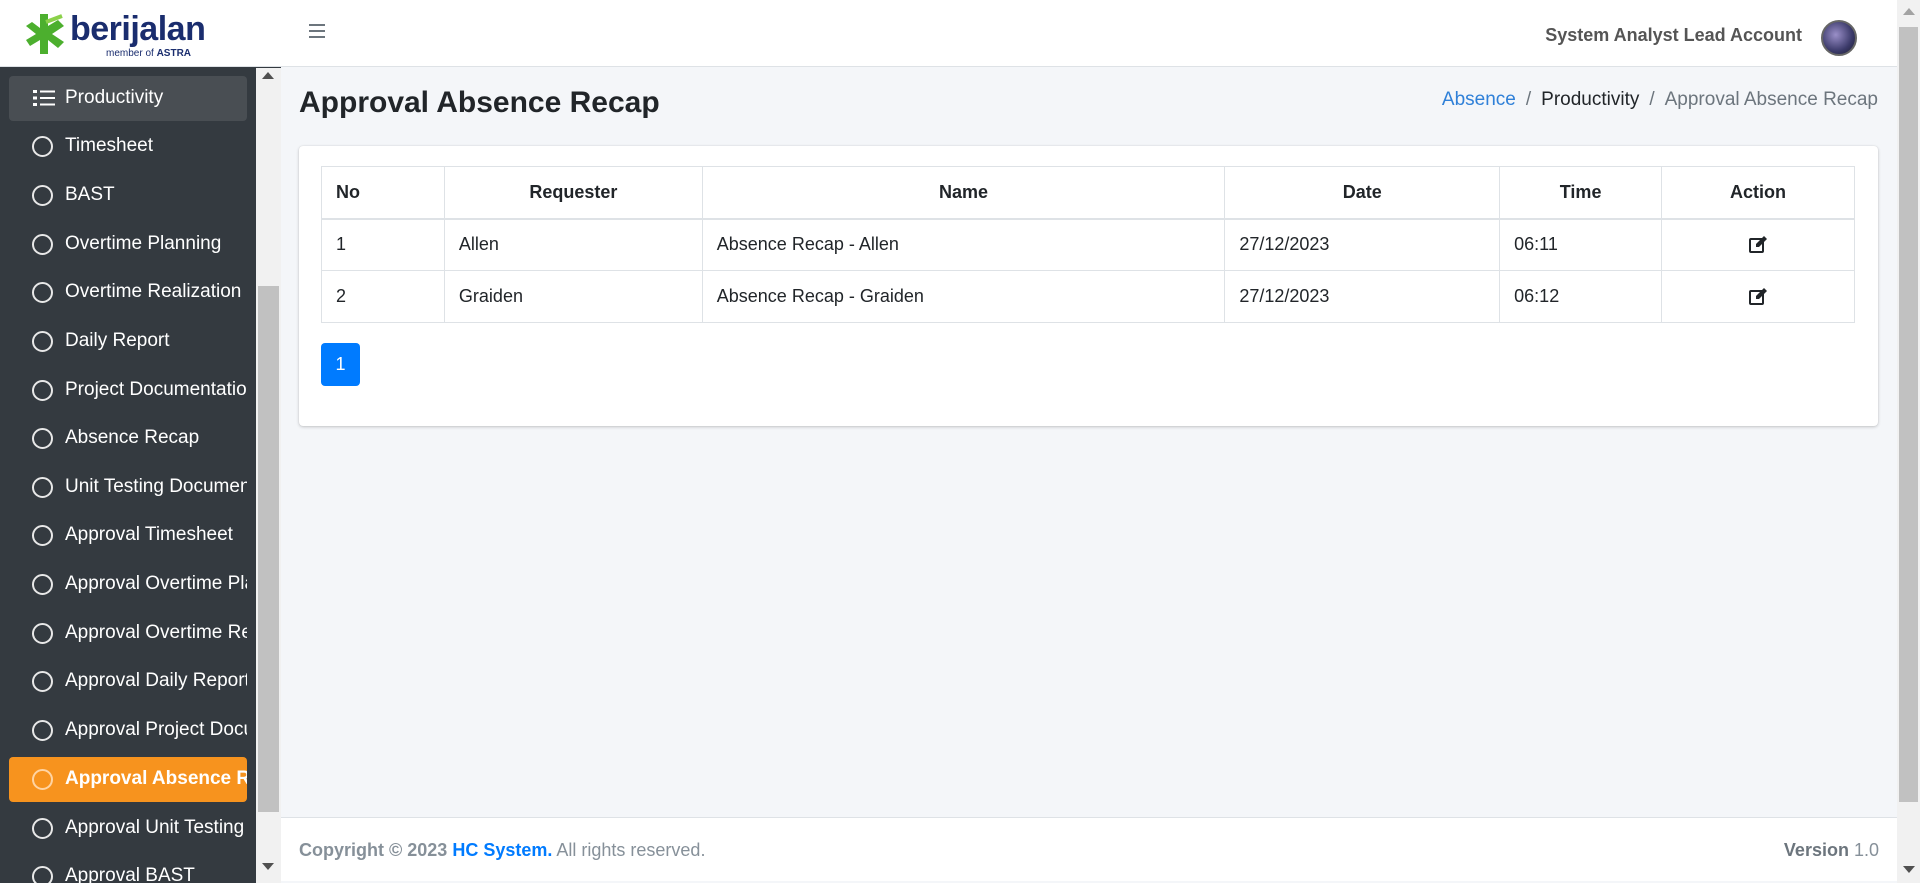  Describe the element at coordinates (130, 53) in the screenshot. I see `tagline-prefix: member of` at that location.